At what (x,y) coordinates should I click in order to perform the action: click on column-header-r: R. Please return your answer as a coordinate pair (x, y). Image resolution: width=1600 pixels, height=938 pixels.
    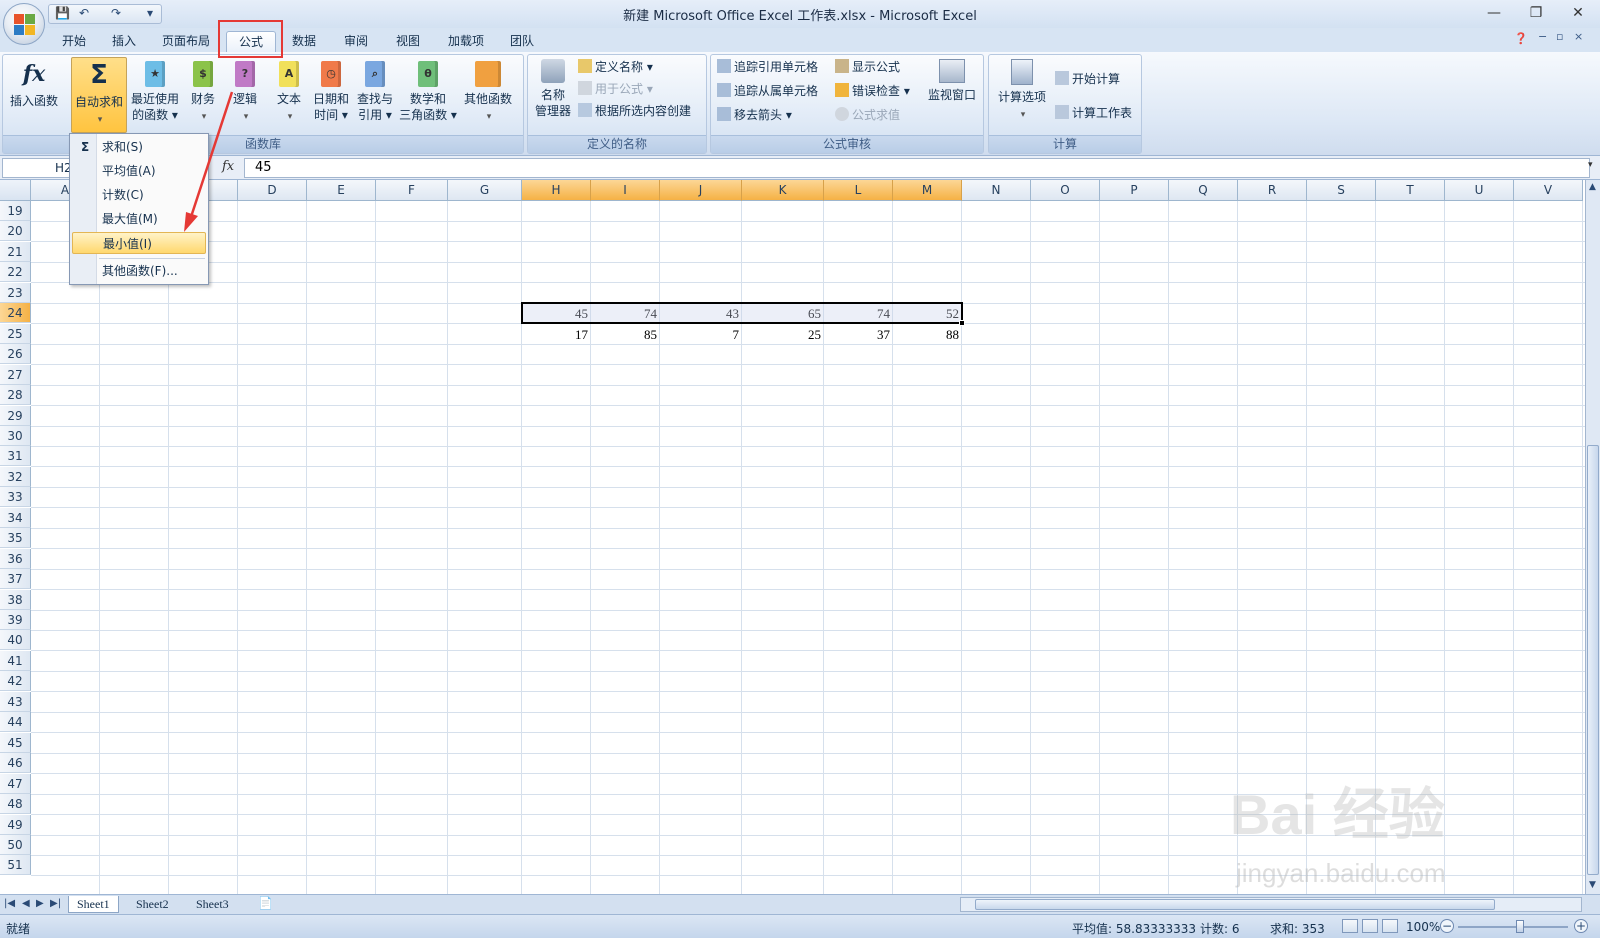
    Looking at the image, I should click on (1272, 190).